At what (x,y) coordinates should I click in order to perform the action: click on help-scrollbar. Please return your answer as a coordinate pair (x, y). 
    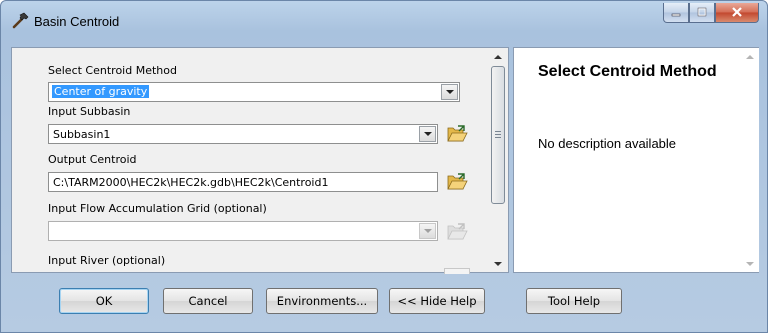
    Looking at the image, I should click on (750, 160).